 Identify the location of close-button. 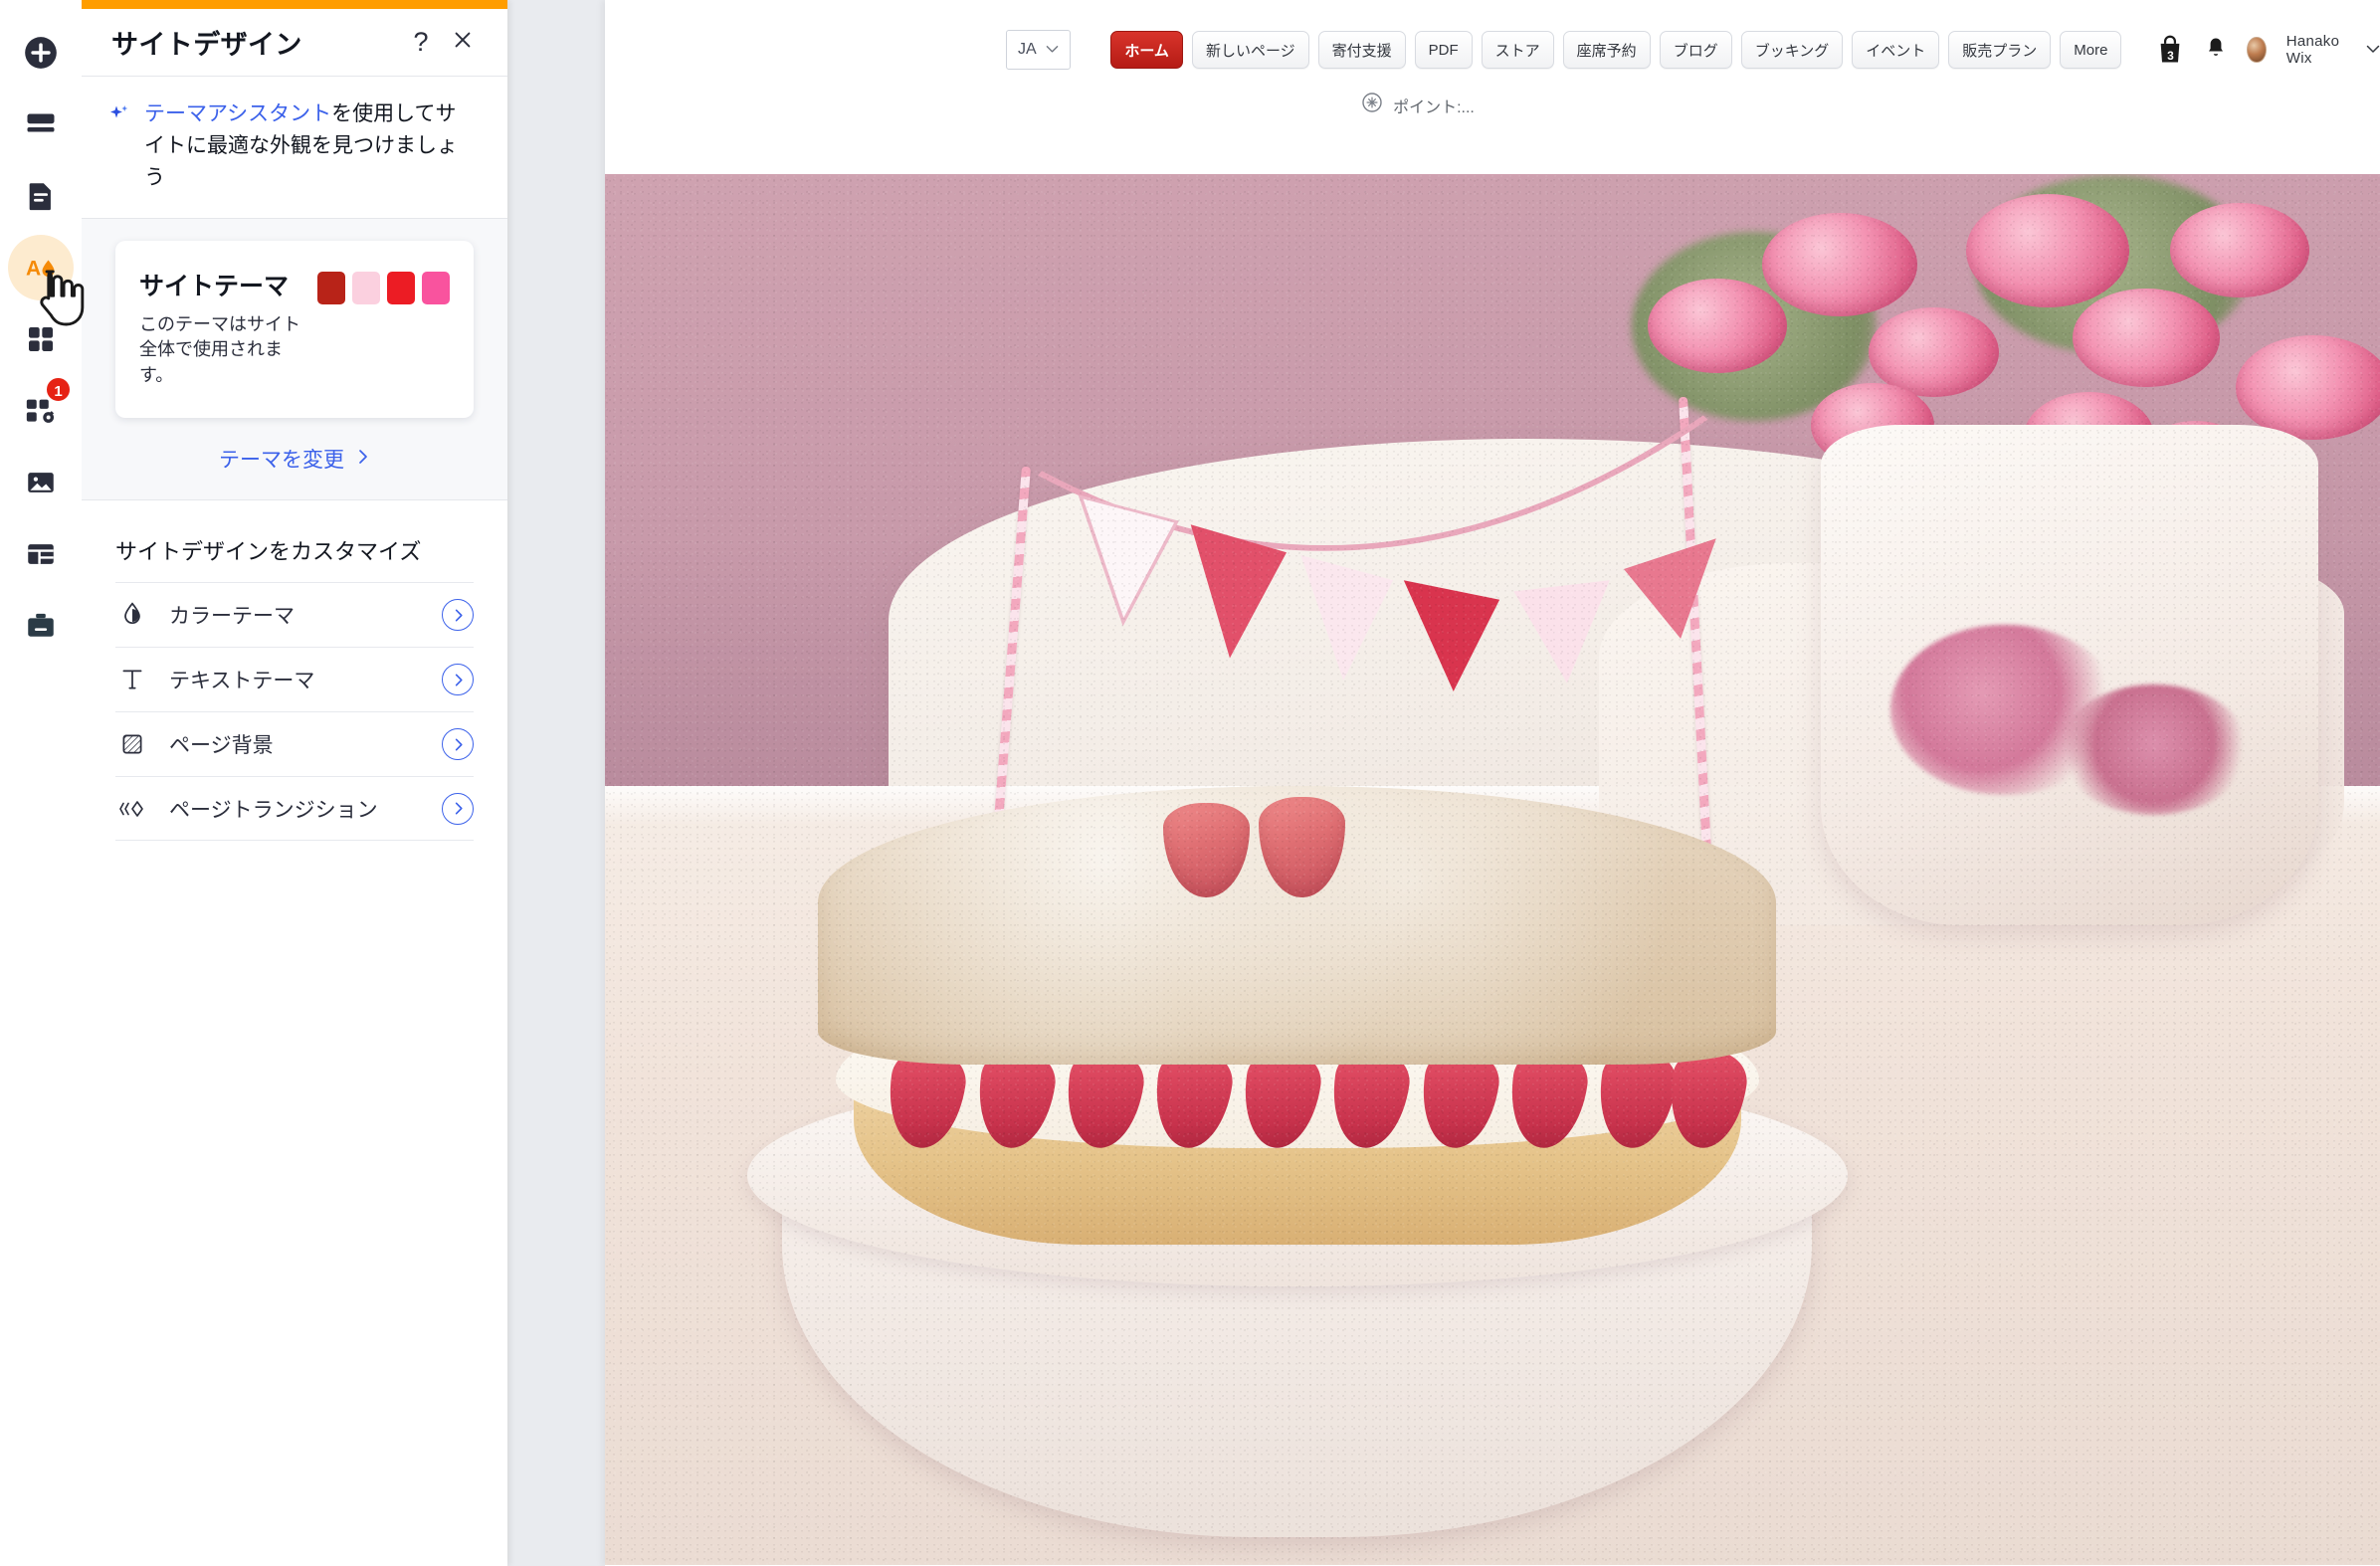
(463, 43).